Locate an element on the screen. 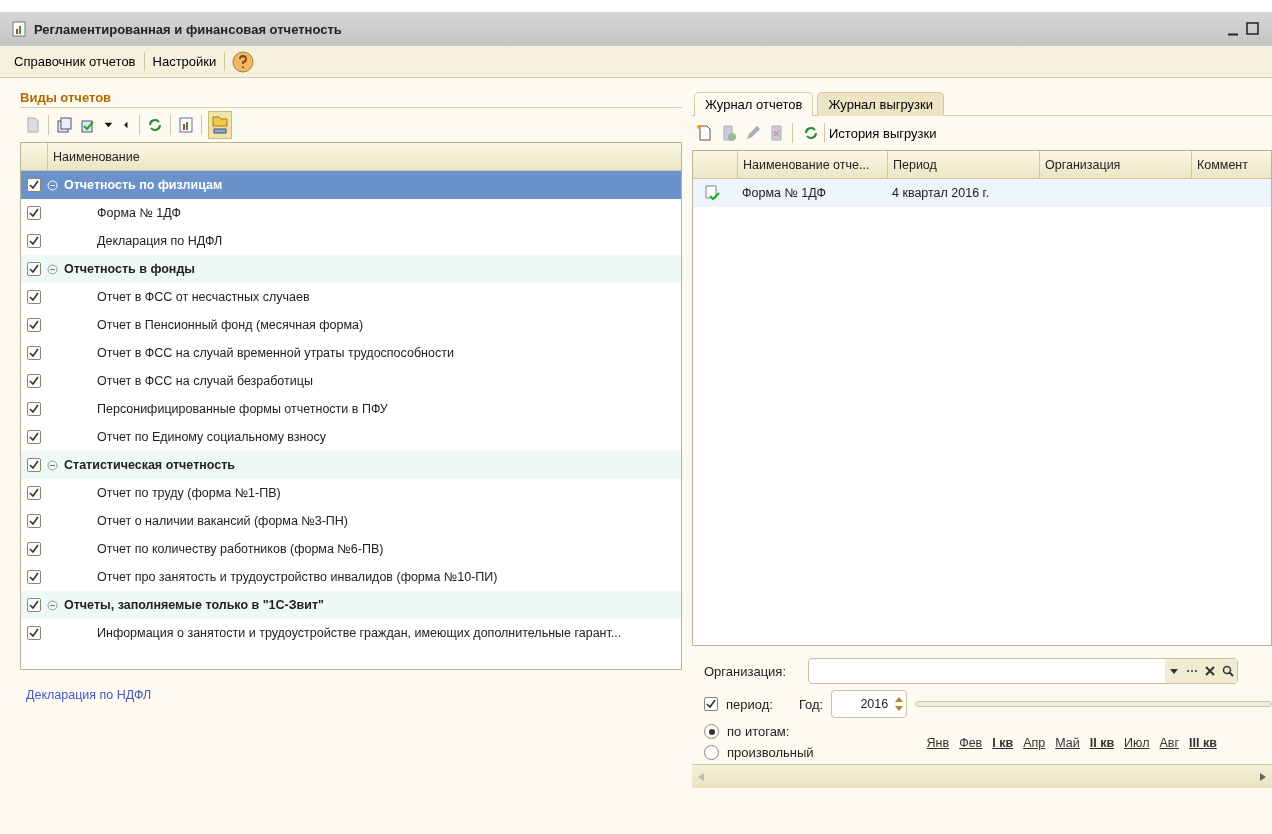  period-link: Май is located at coordinates (1067, 743).